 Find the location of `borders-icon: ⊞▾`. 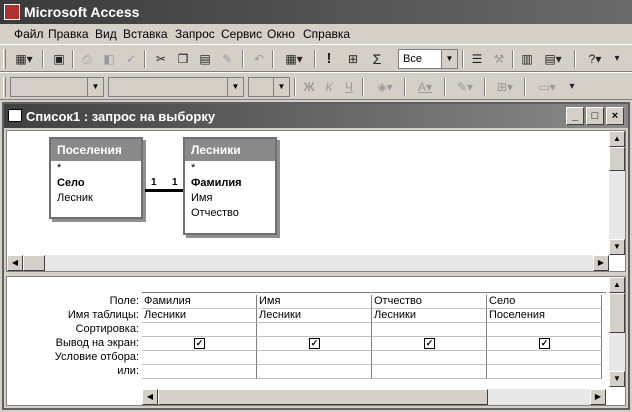

borders-icon: ⊞▾ is located at coordinates (505, 87).